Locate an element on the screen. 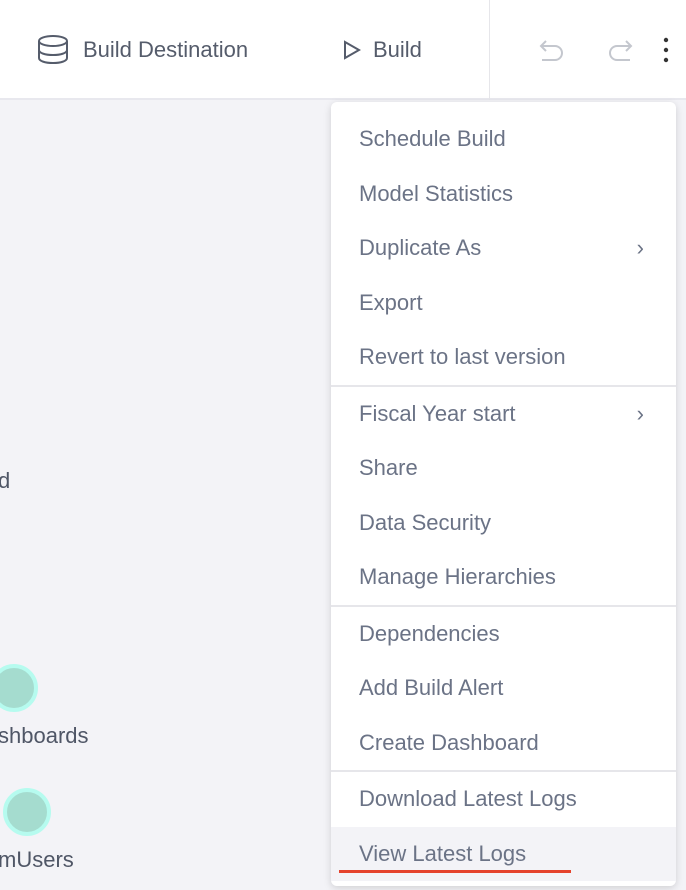 The image size is (686, 890). play-icon is located at coordinates (352, 50).